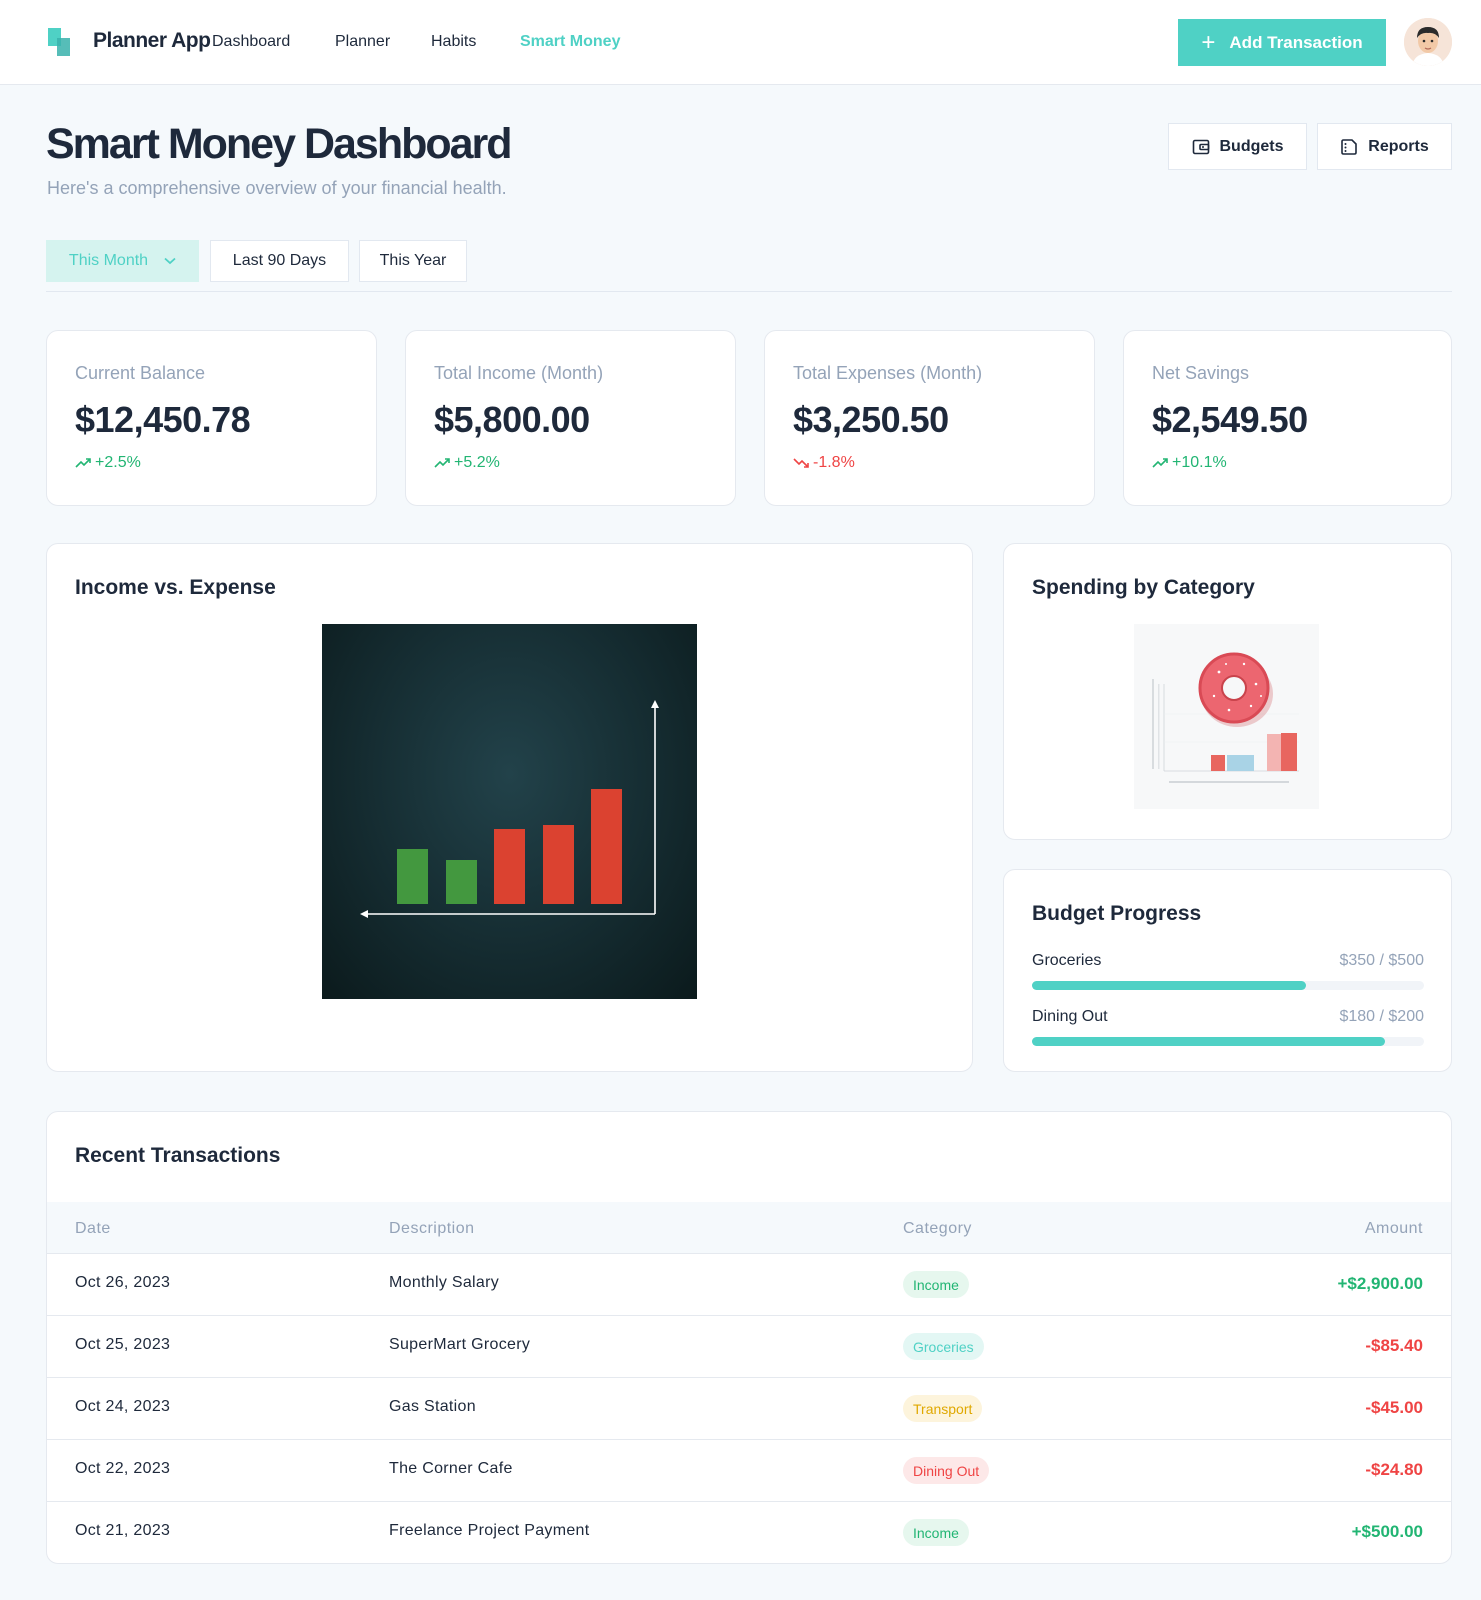 The image size is (1481, 1600). What do you see at coordinates (1394, 1469) in the screenshot?
I see `row-amount: -$24.80` at bounding box center [1394, 1469].